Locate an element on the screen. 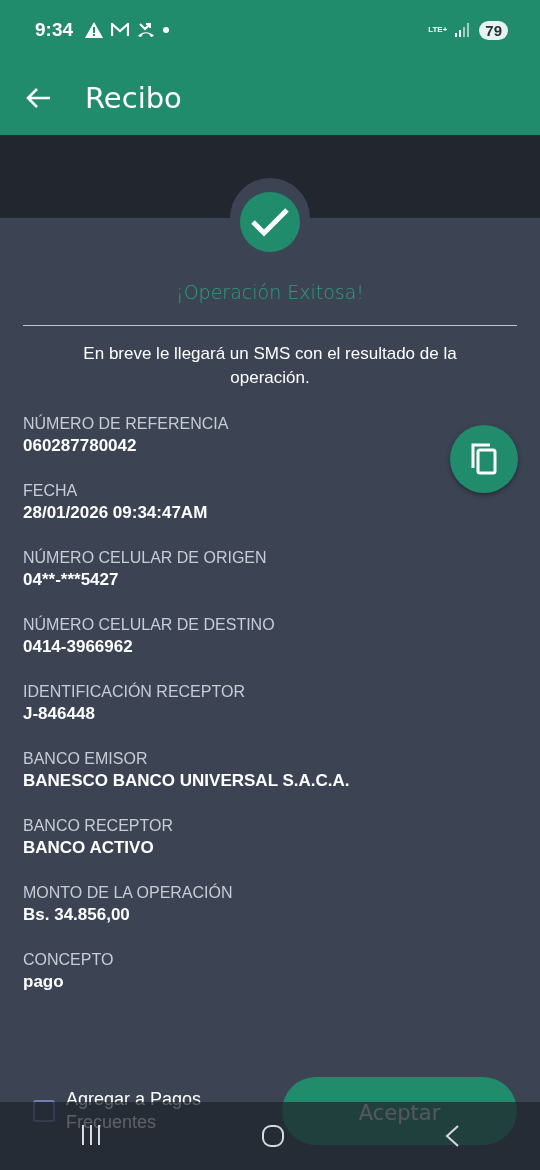  signal-icon is located at coordinates (463, 30).